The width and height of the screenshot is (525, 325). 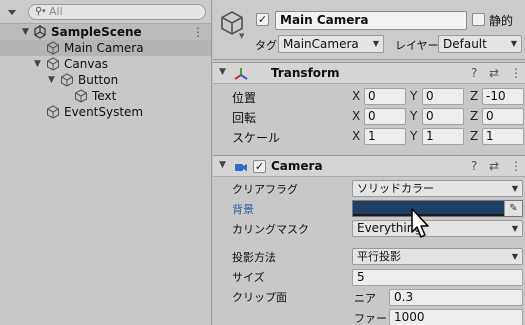 What do you see at coordinates (254, 257) in the screenshot?
I see `projection-label: 投影方法` at bounding box center [254, 257].